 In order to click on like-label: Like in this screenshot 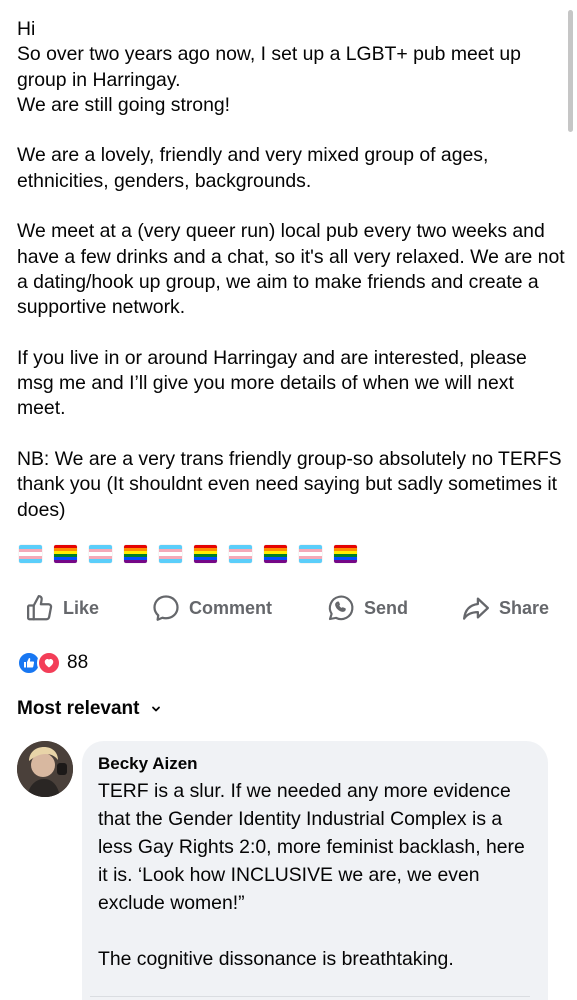, I will do `click(81, 607)`.